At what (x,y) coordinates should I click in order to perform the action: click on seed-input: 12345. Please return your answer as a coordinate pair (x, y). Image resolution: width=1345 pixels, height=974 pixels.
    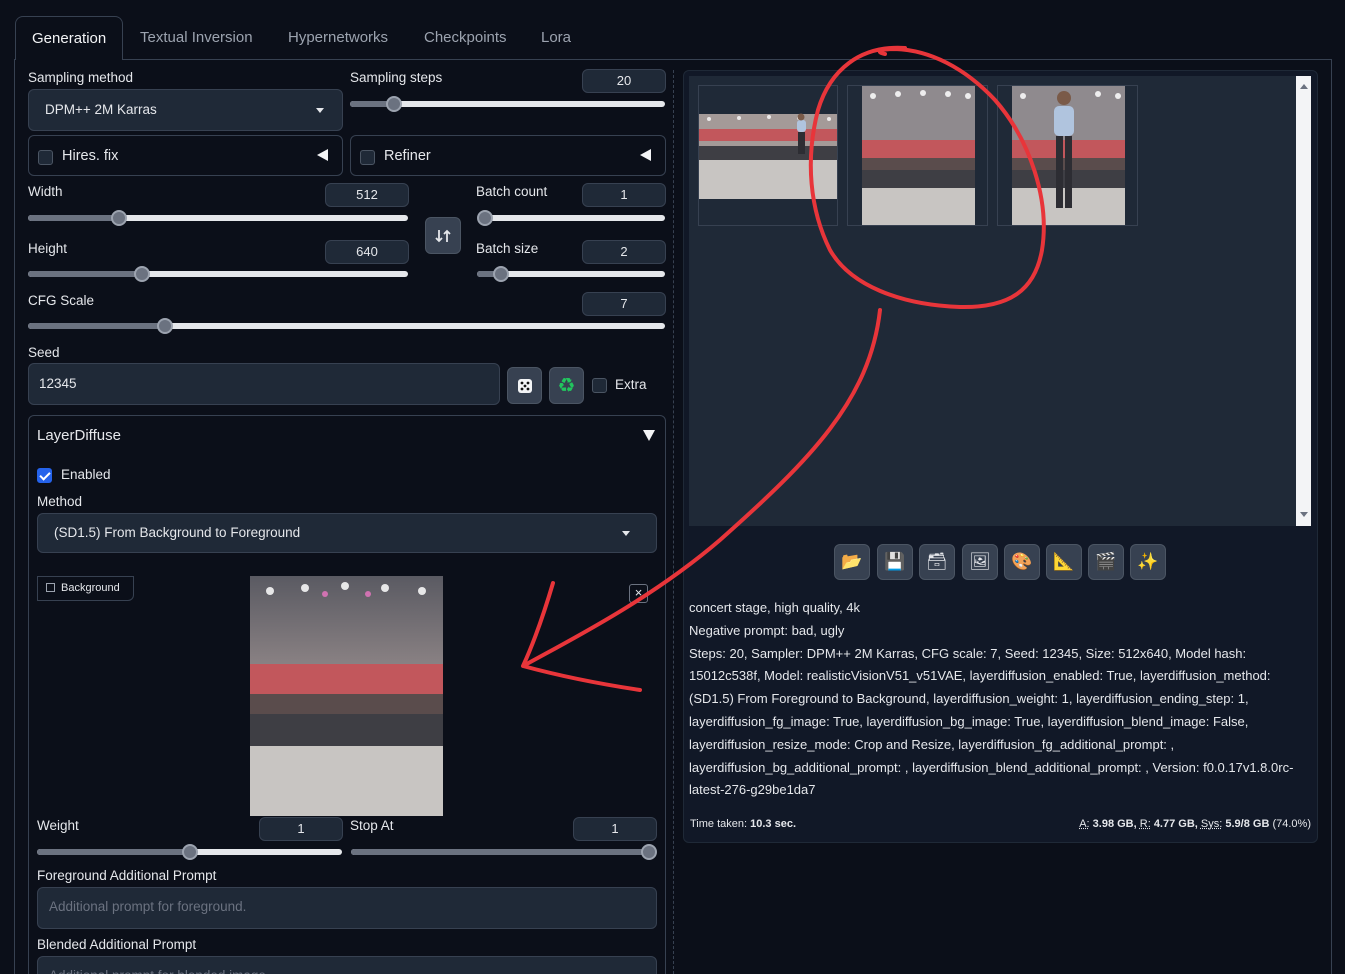
    Looking at the image, I should click on (264, 384).